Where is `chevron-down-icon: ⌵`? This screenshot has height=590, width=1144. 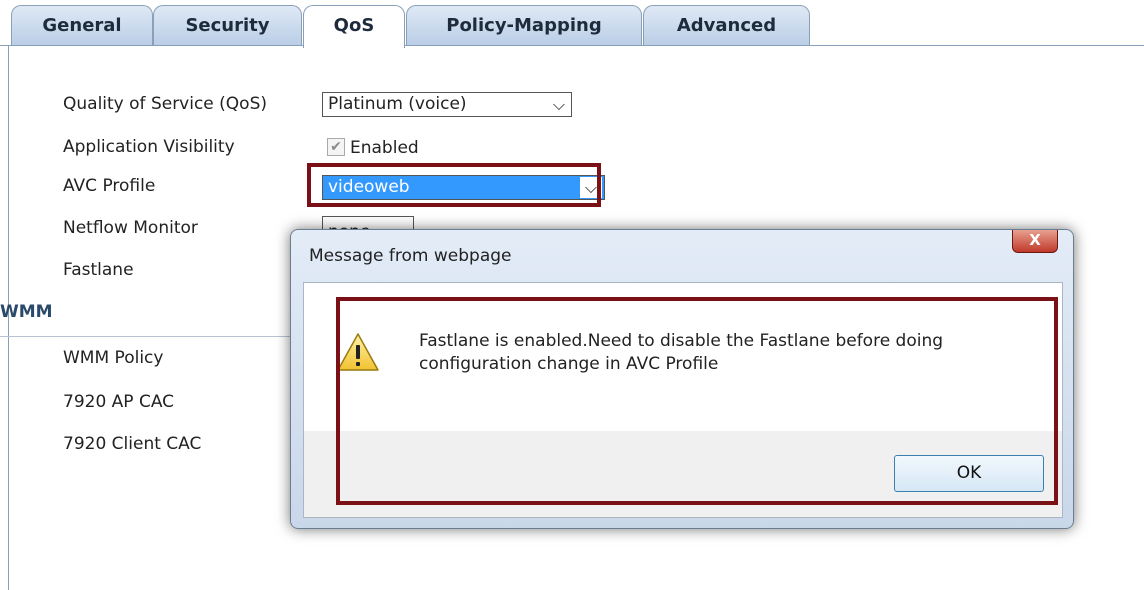
chevron-down-icon: ⌵ is located at coordinates (558, 104).